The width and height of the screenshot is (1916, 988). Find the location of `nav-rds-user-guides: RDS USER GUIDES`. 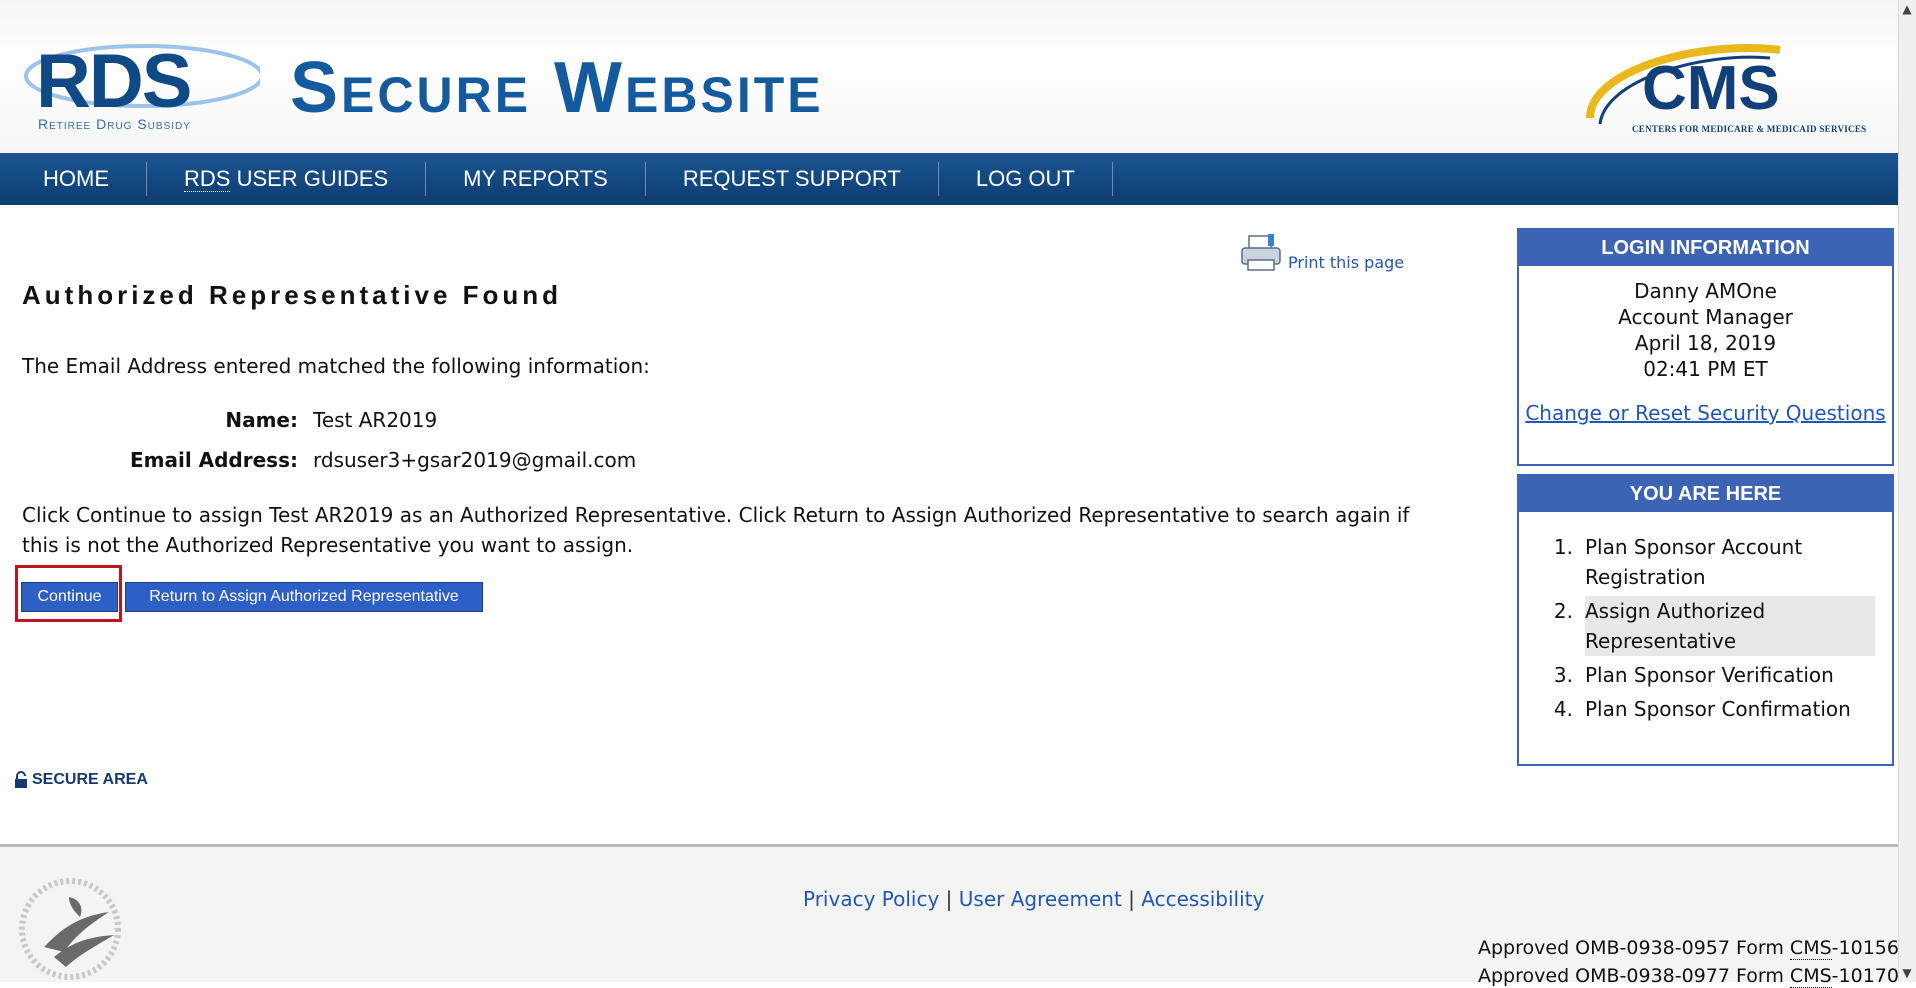

nav-rds-user-guides: RDS USER GUIDES is located at coordinates (287, 179).